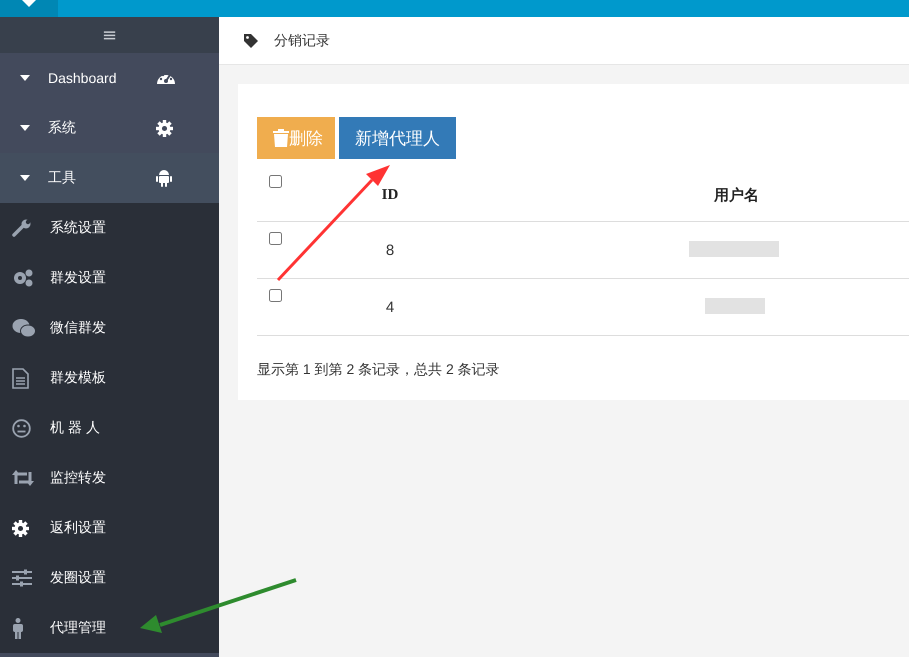 The height and width of the screenshot is (657, 909). Describe the element at coordinates (379, 370) in the screenshot. I see `pagination-info: 显示第 1 到第 2 条记录，总共 2 条记录` at that location.